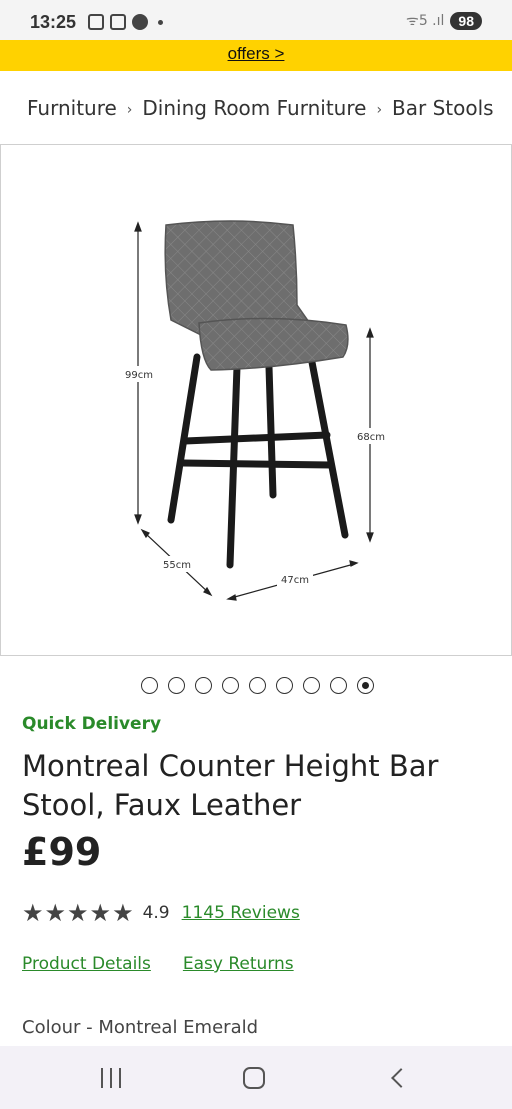 The width and height of the screenshot is (512, 1109). I want to click on offers-link: offers >, so click(256, 54).